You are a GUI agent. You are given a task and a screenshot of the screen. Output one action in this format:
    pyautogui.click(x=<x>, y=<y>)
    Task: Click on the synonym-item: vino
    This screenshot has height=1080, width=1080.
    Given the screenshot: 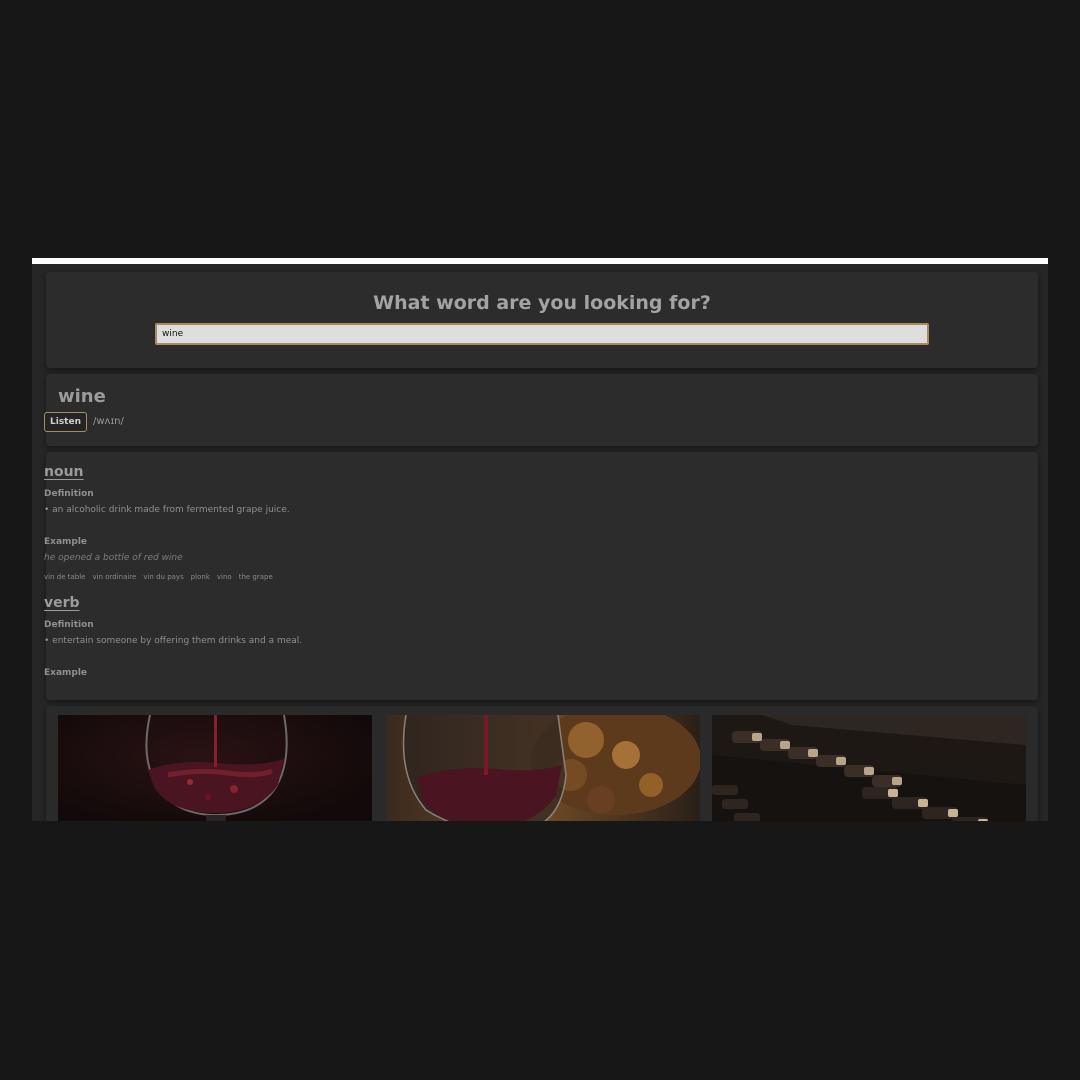 What is the action you would take?
    pyautogui.click(x=224, y=577)
    